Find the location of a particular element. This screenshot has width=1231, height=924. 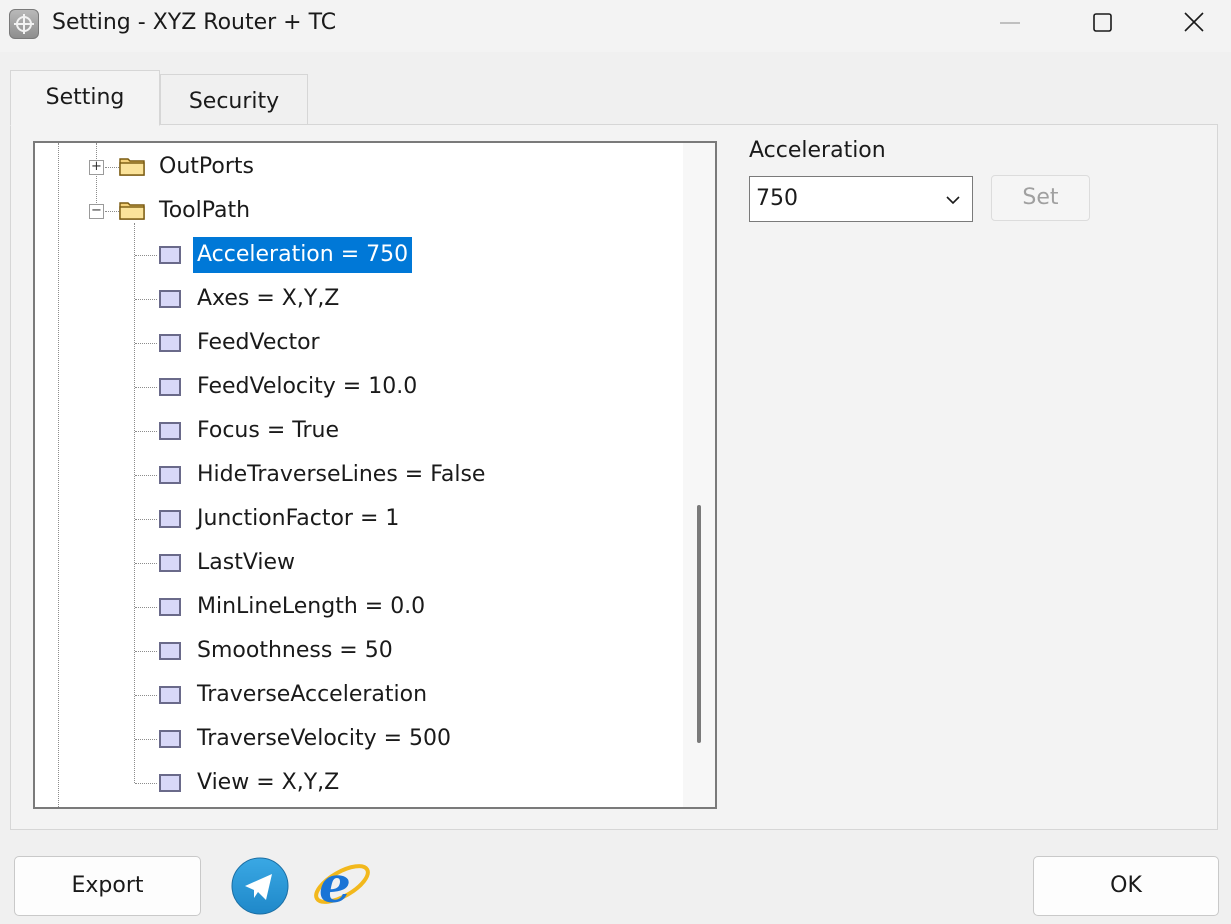

tab-setting-label: Setting is located at coordinates (85, 97).